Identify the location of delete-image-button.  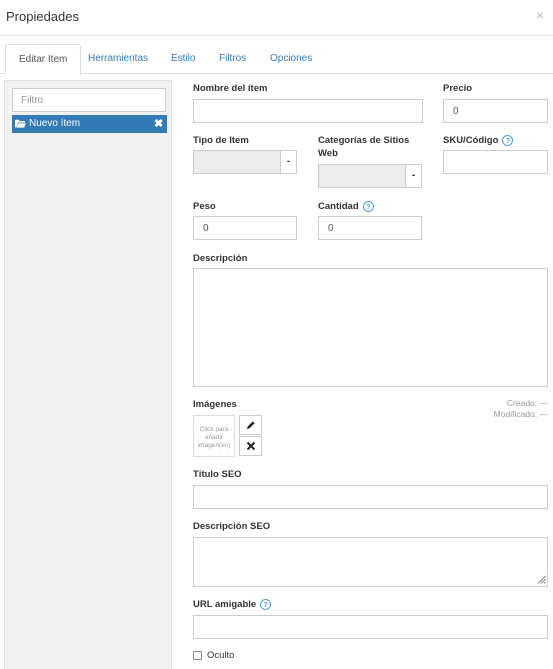
(250, 446).